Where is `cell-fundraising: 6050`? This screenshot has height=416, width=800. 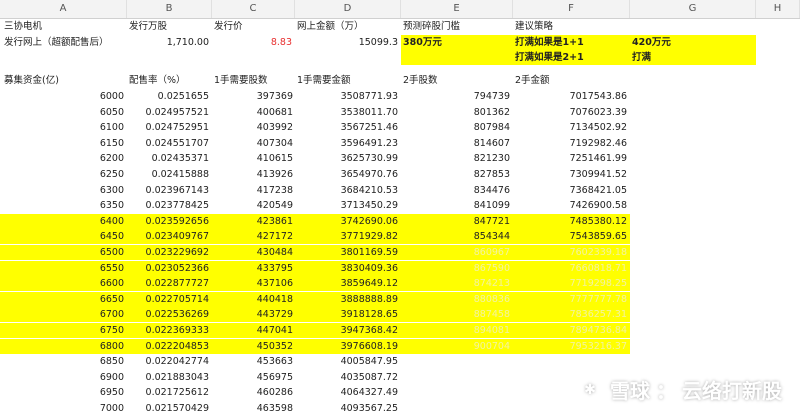
cell-fundraising: 6050 is located at coordinates (63, 112).